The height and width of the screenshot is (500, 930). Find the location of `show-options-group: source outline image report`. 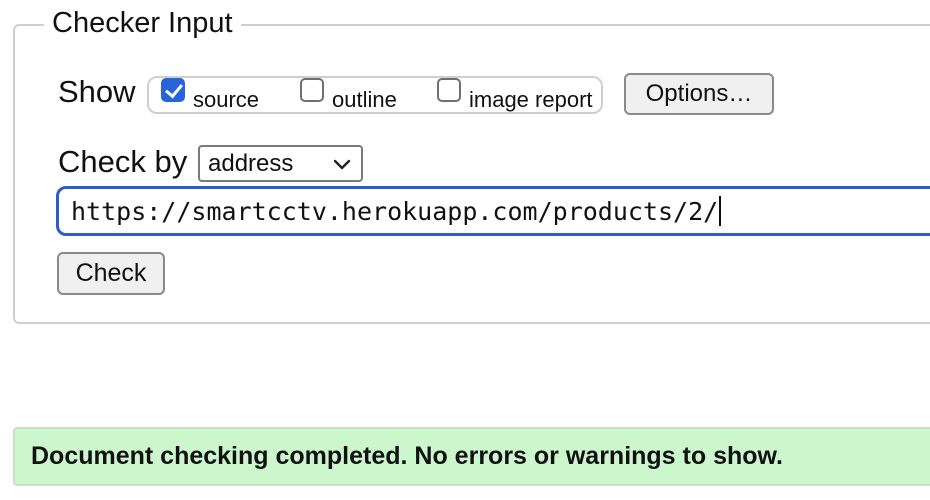

show-options-group: source outline image report is located at coordinates (375, 95).